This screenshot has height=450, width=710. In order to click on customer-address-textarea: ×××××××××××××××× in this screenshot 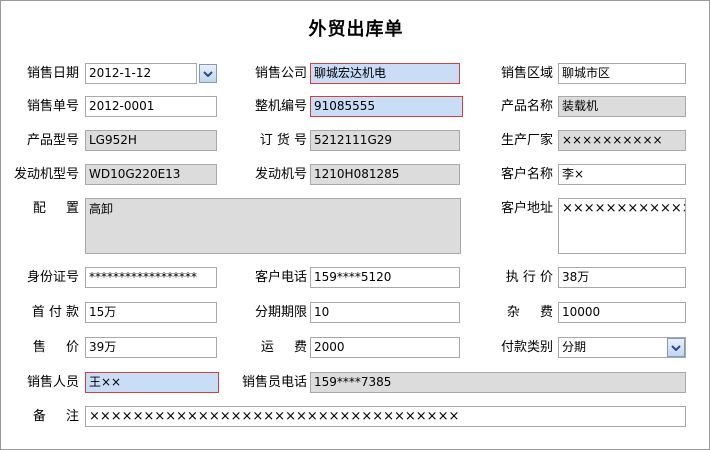, I will do `click(622, 226)`.